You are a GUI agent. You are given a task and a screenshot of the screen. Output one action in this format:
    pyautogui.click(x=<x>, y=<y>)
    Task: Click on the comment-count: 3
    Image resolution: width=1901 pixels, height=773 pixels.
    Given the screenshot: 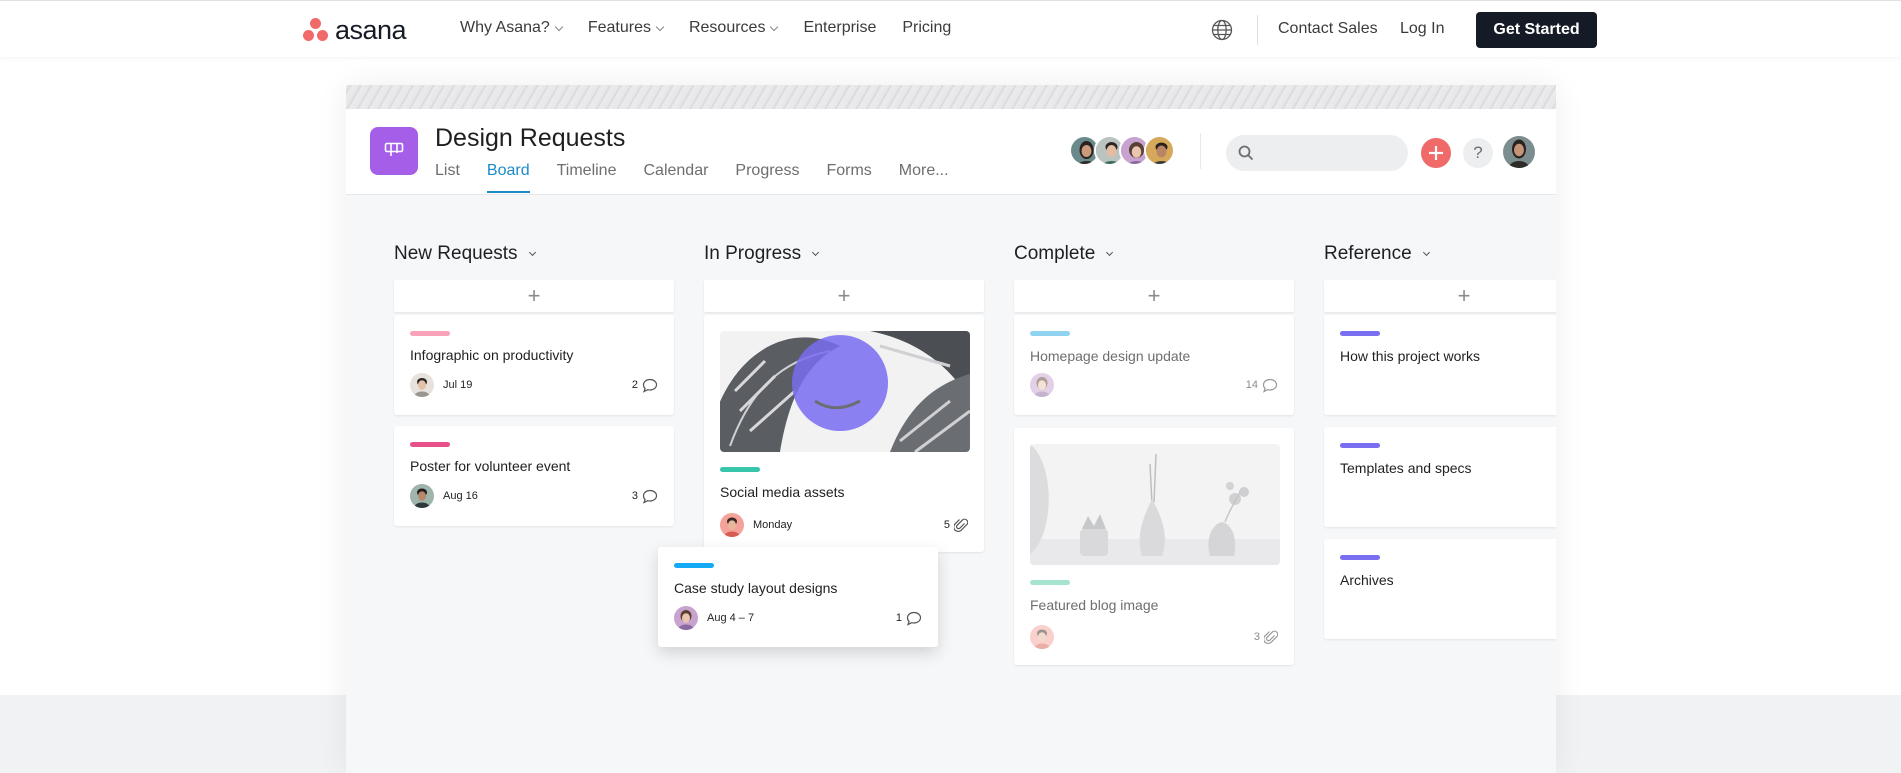 What is the action you would take?
    pyautogui.click(x=645, y=496)
    